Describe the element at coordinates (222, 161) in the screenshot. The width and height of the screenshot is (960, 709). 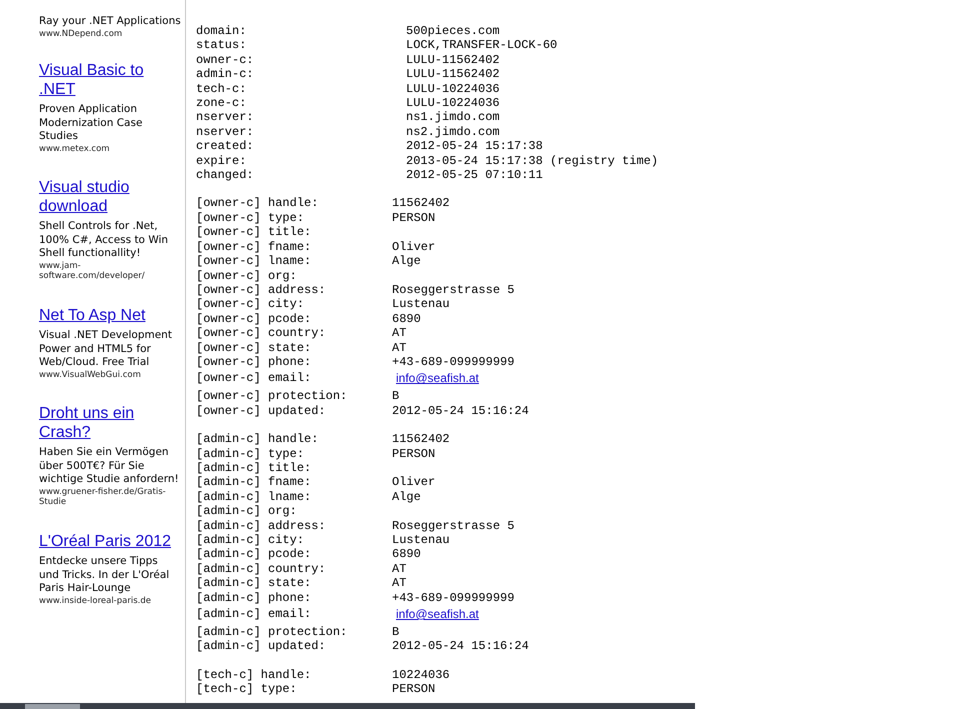
I see `field-label: expire:` at that location.